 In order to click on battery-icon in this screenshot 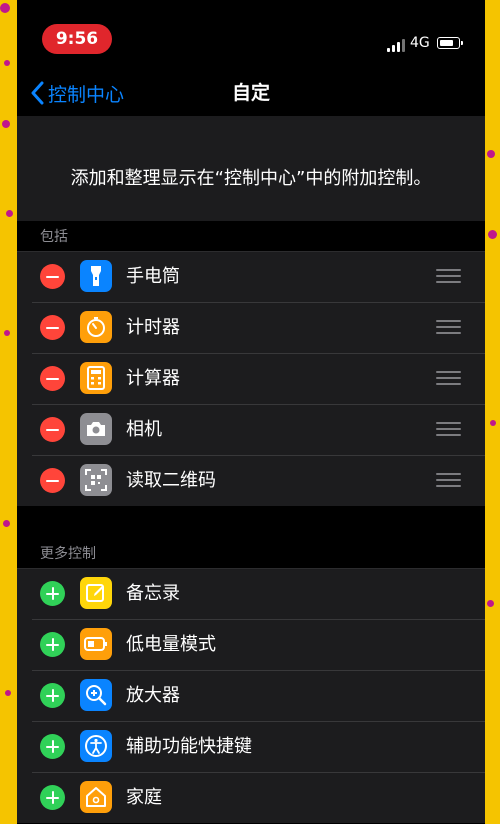, I will do `click(450, 43)`.